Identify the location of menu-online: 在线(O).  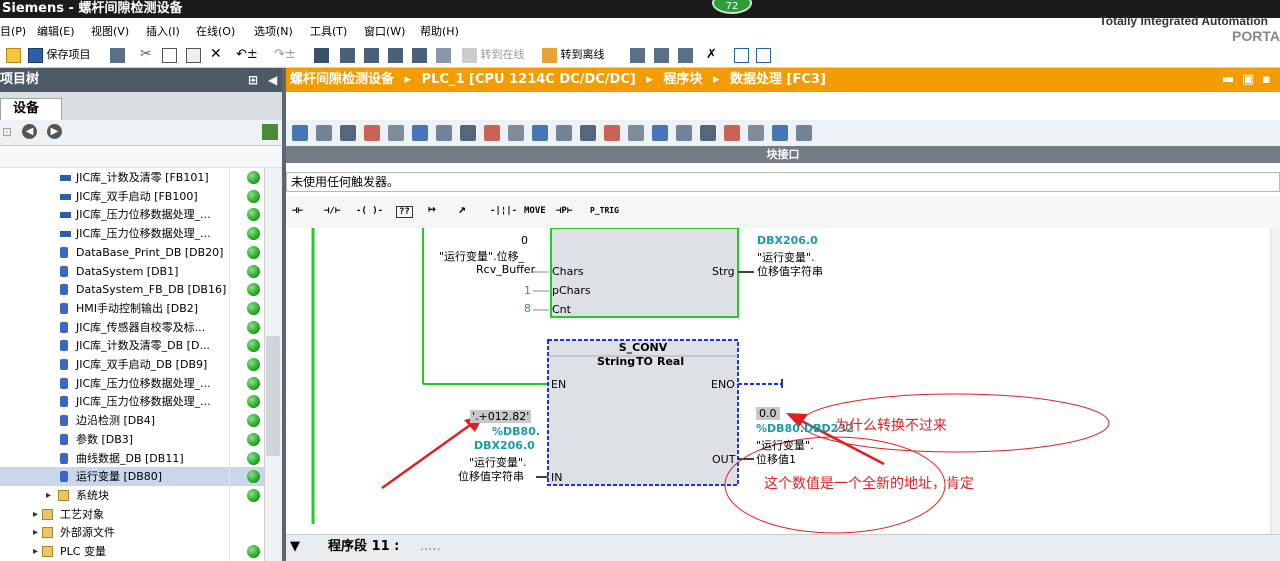
(215, 31).